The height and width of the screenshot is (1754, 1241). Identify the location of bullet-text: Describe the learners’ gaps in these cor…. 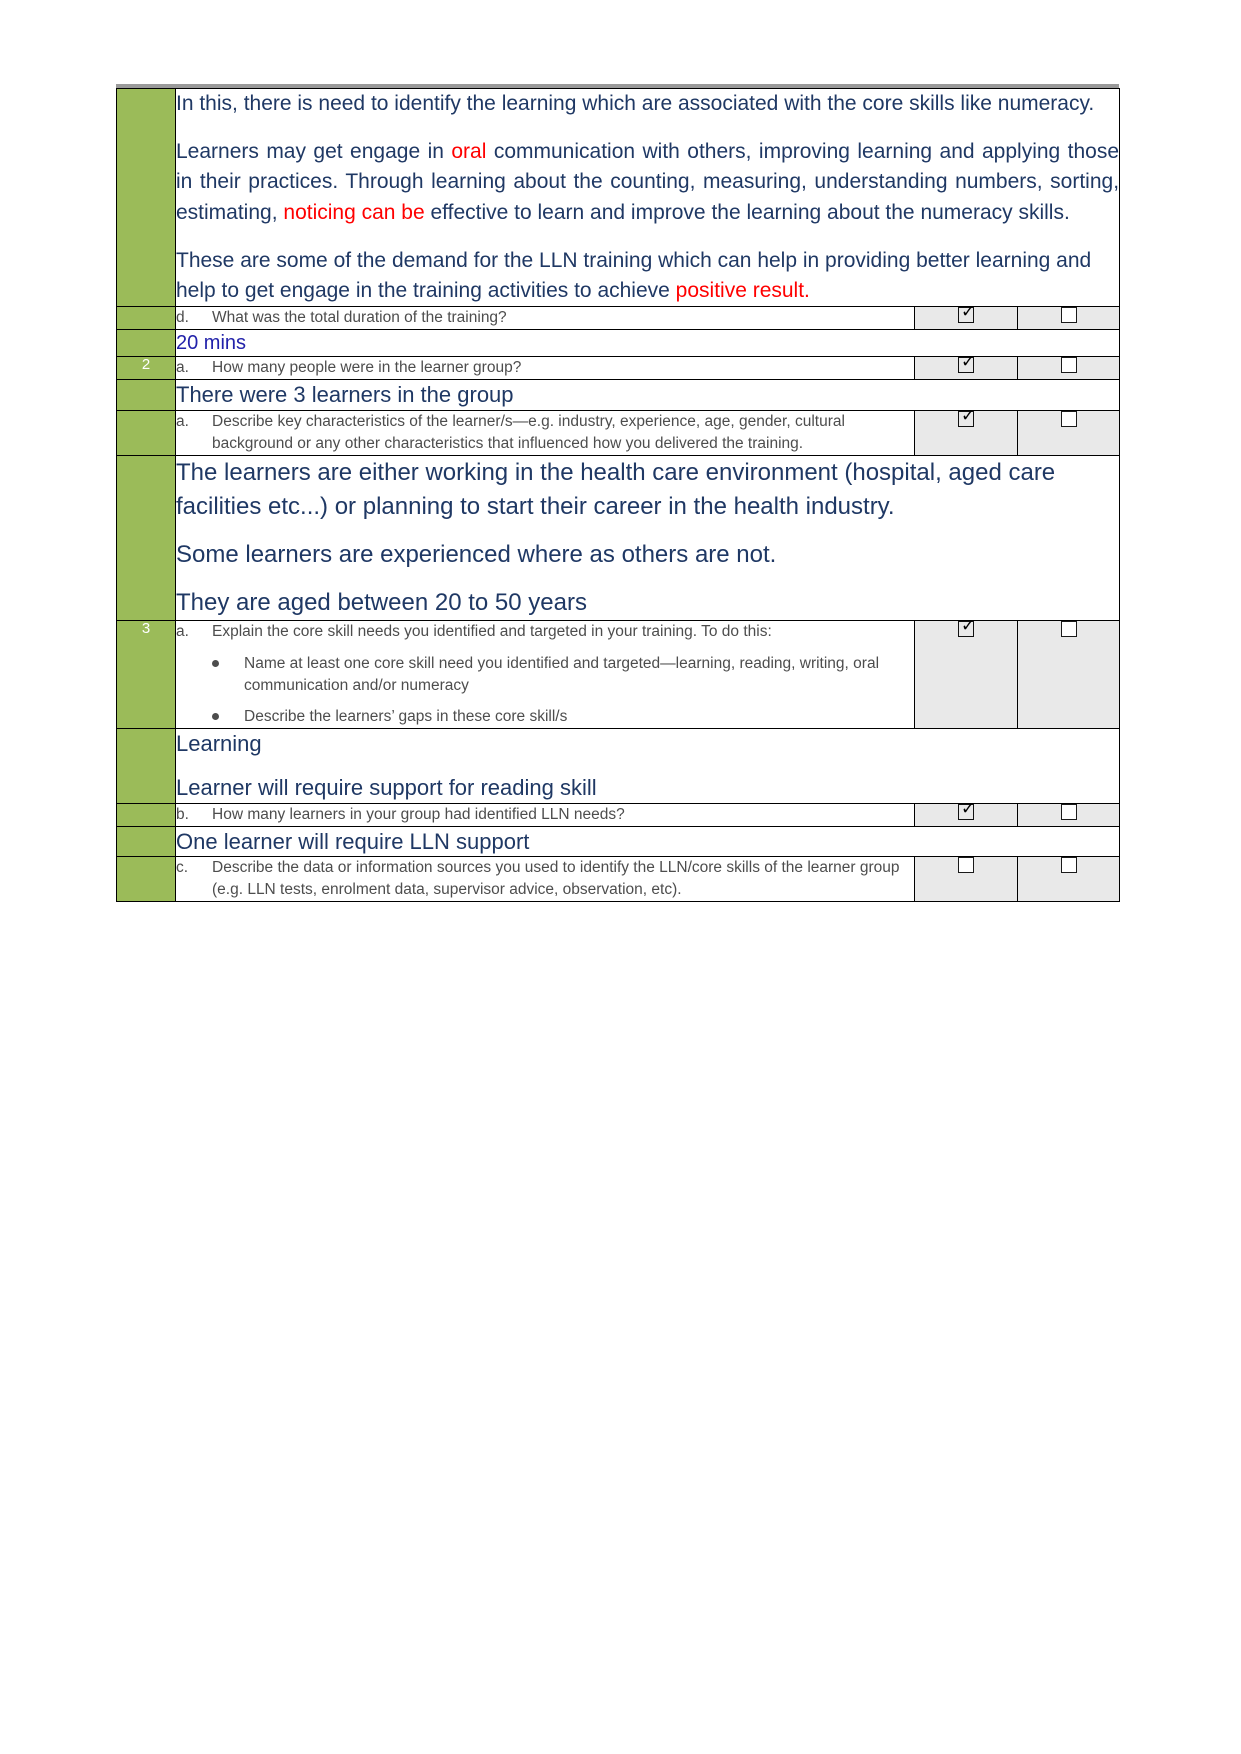
(406, 717).